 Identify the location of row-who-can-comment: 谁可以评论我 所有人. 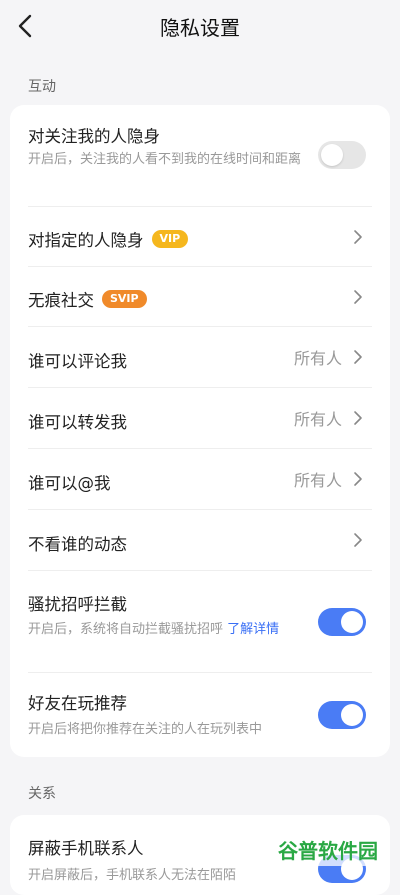
(200, 357).